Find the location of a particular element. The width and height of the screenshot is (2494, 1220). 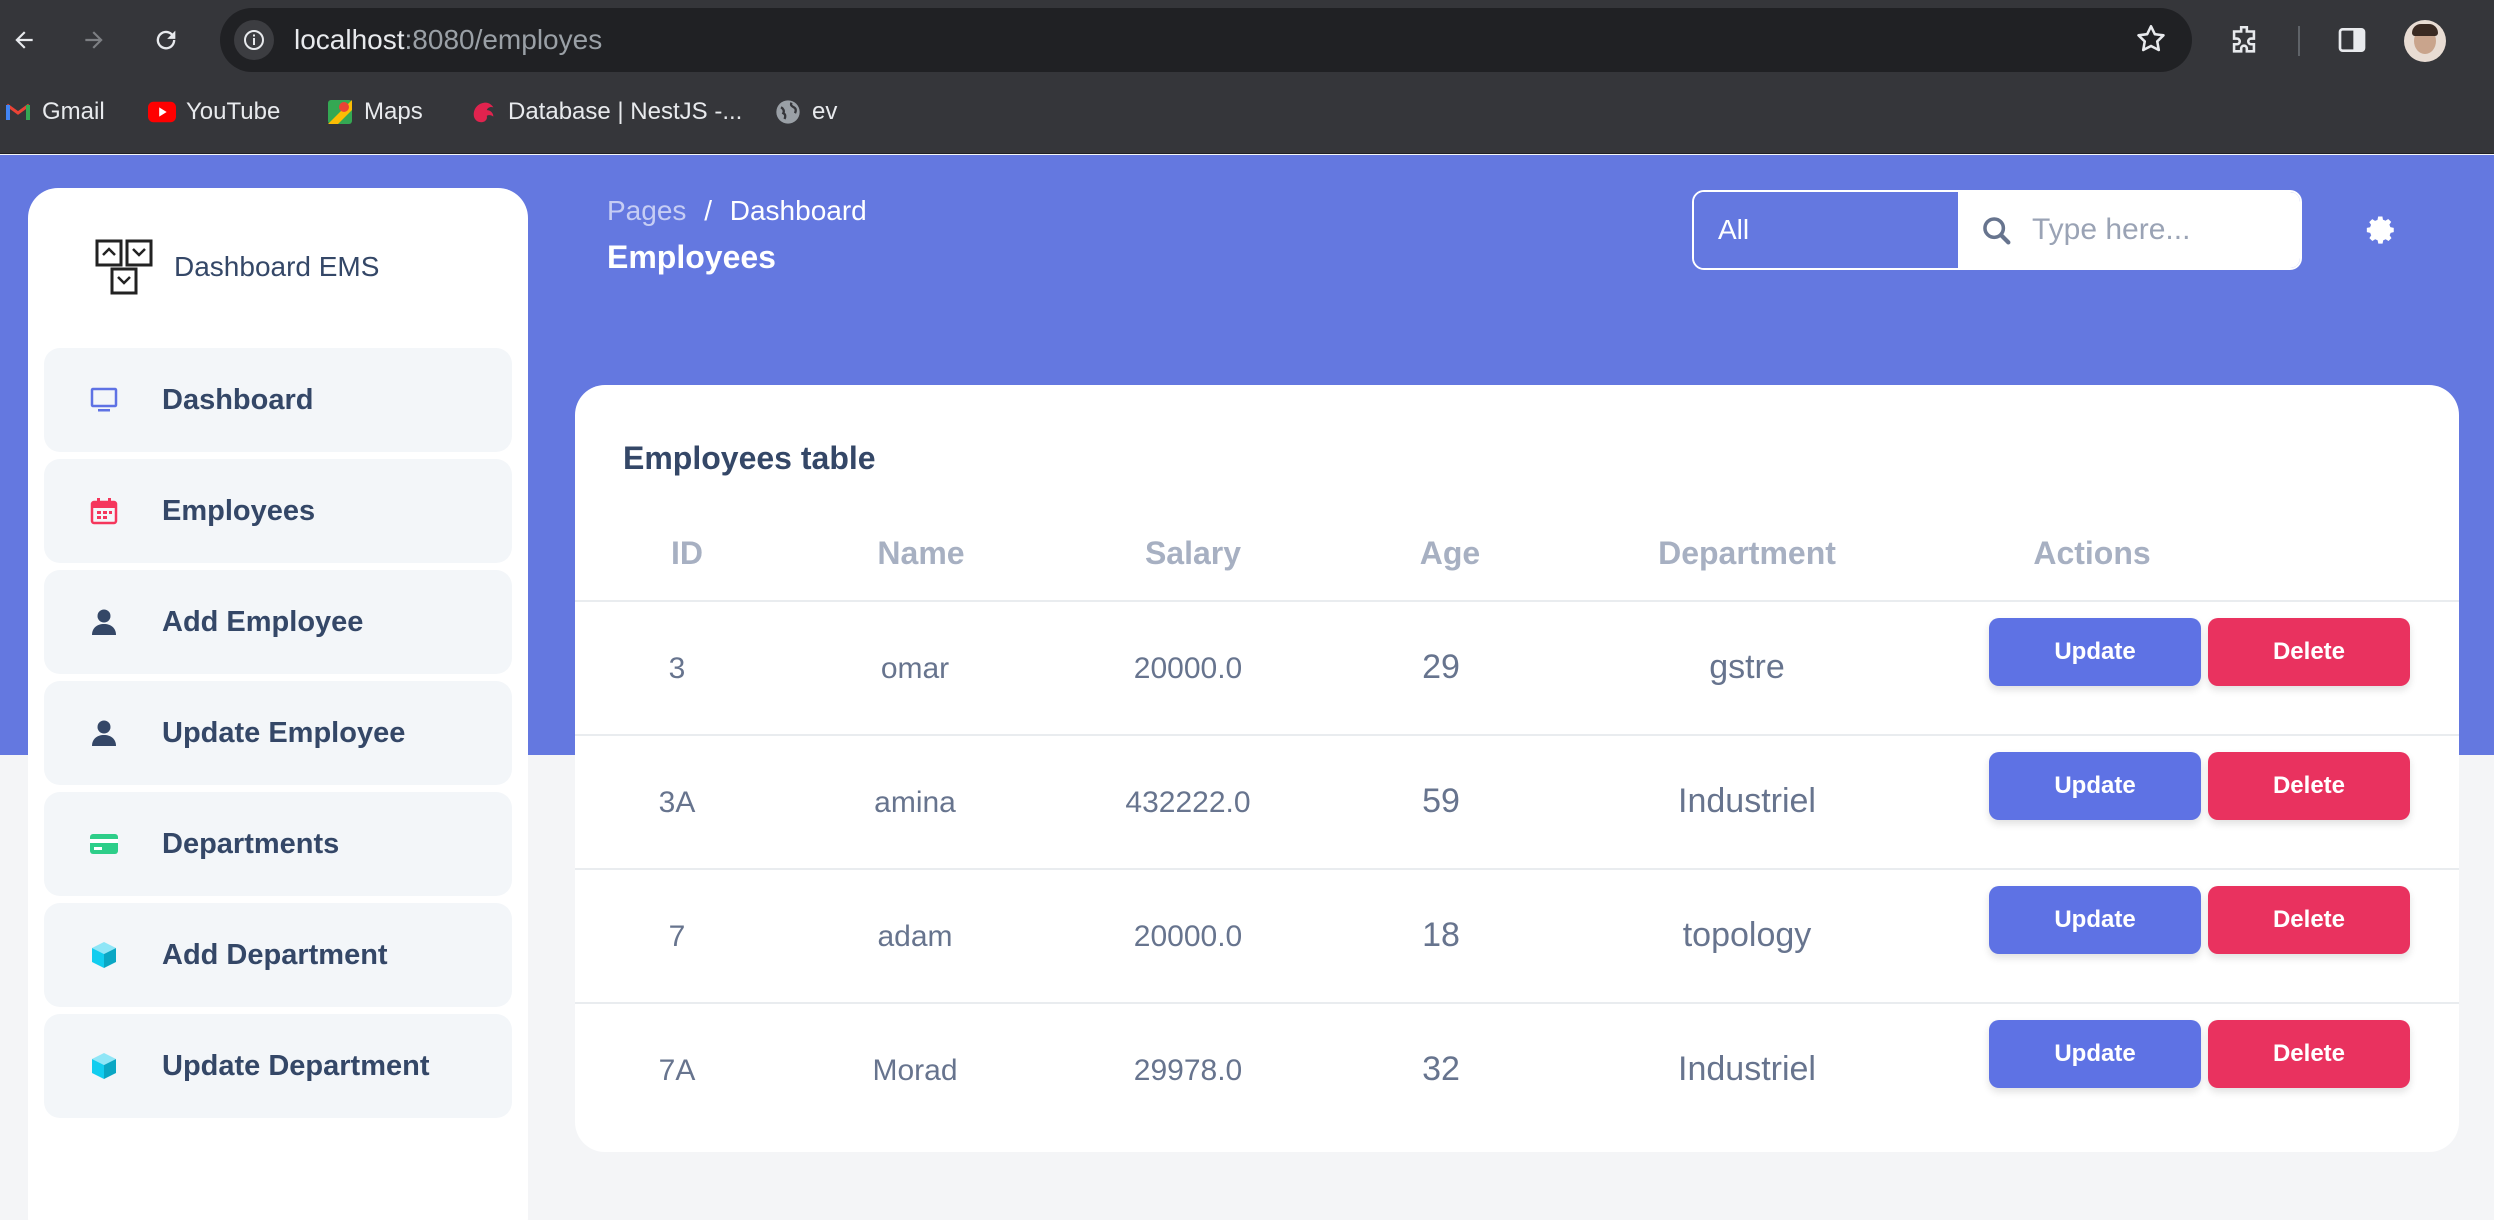

cell-salary: 29978.0 is located at coordinates (1188, 1070).